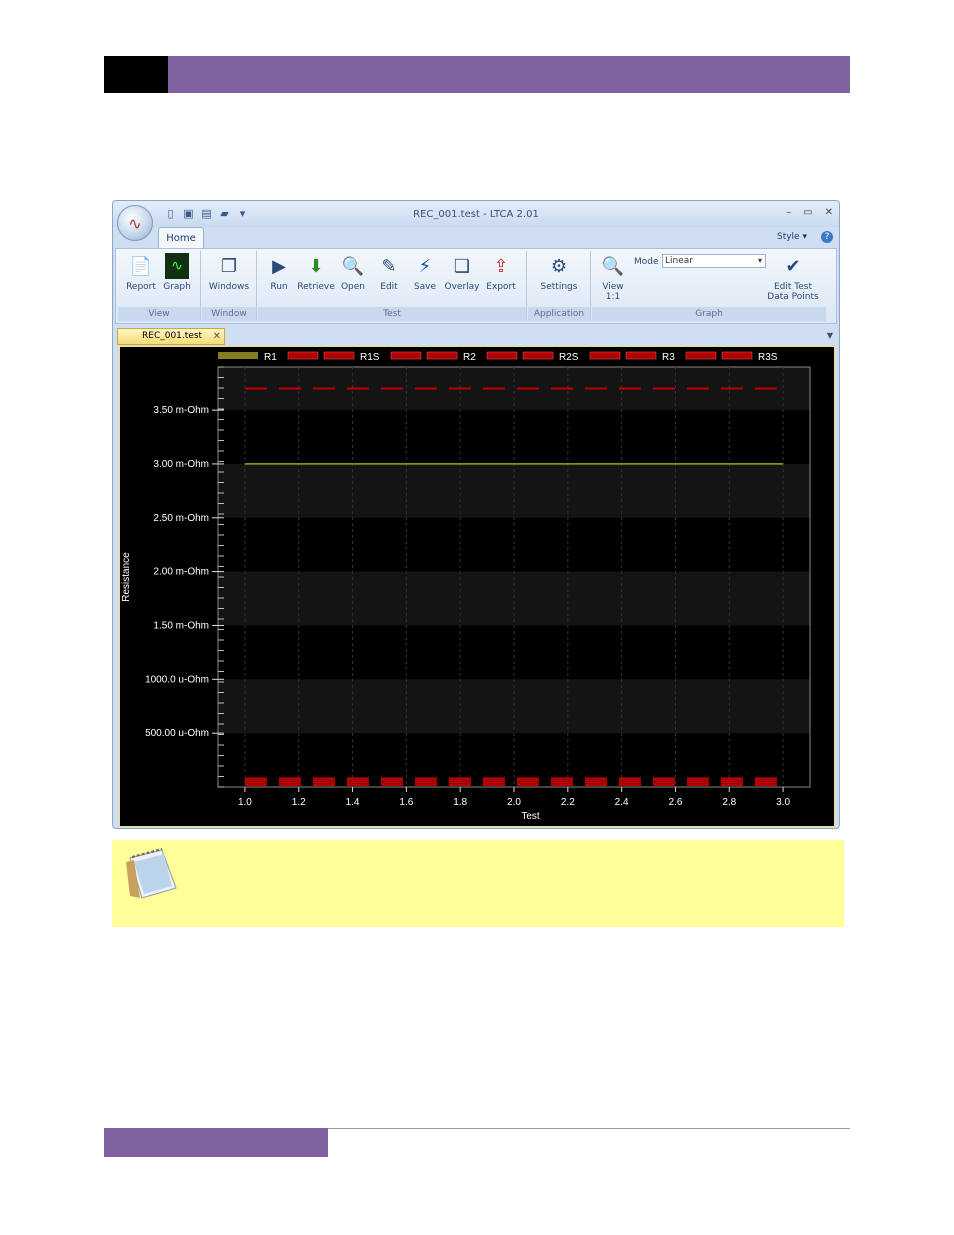  I want to click on x-tick-label: 1.4, so click(353, 802).